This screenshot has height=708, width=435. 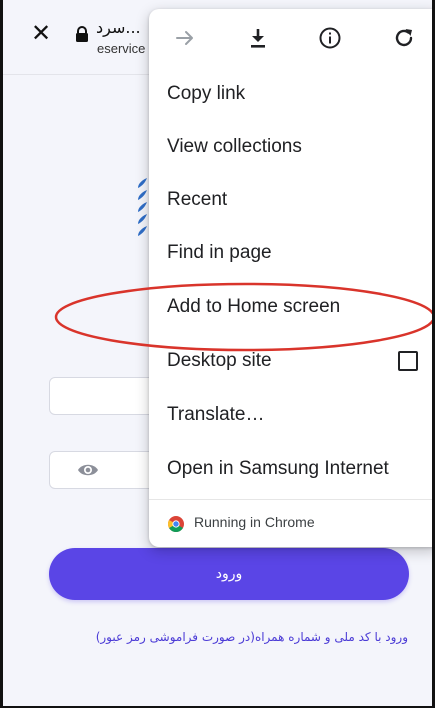 I want to click on menu-item-label: Recent, so click(x=197, y=199).